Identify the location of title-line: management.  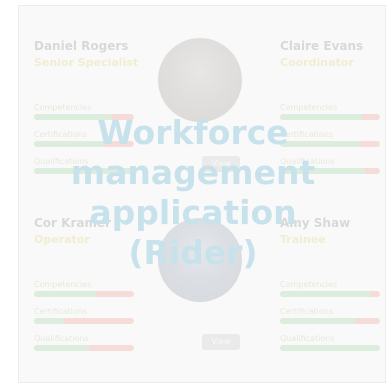
(193, 172).